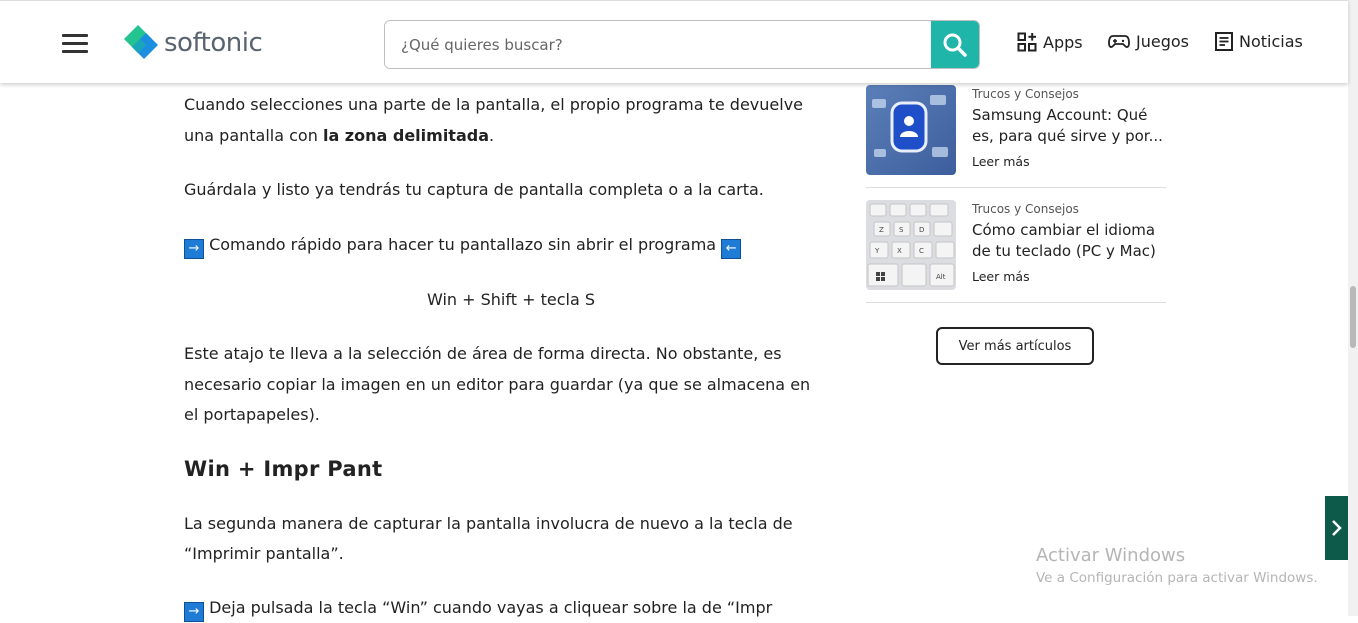 Image resolution: width=1358 pixels, height=623 pixels. I want to click on apps-grid-icon, so click(1027, 42).